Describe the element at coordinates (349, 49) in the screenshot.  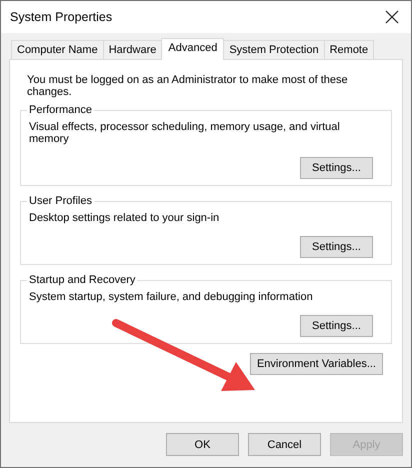
I see `tab: Remote` at that location.